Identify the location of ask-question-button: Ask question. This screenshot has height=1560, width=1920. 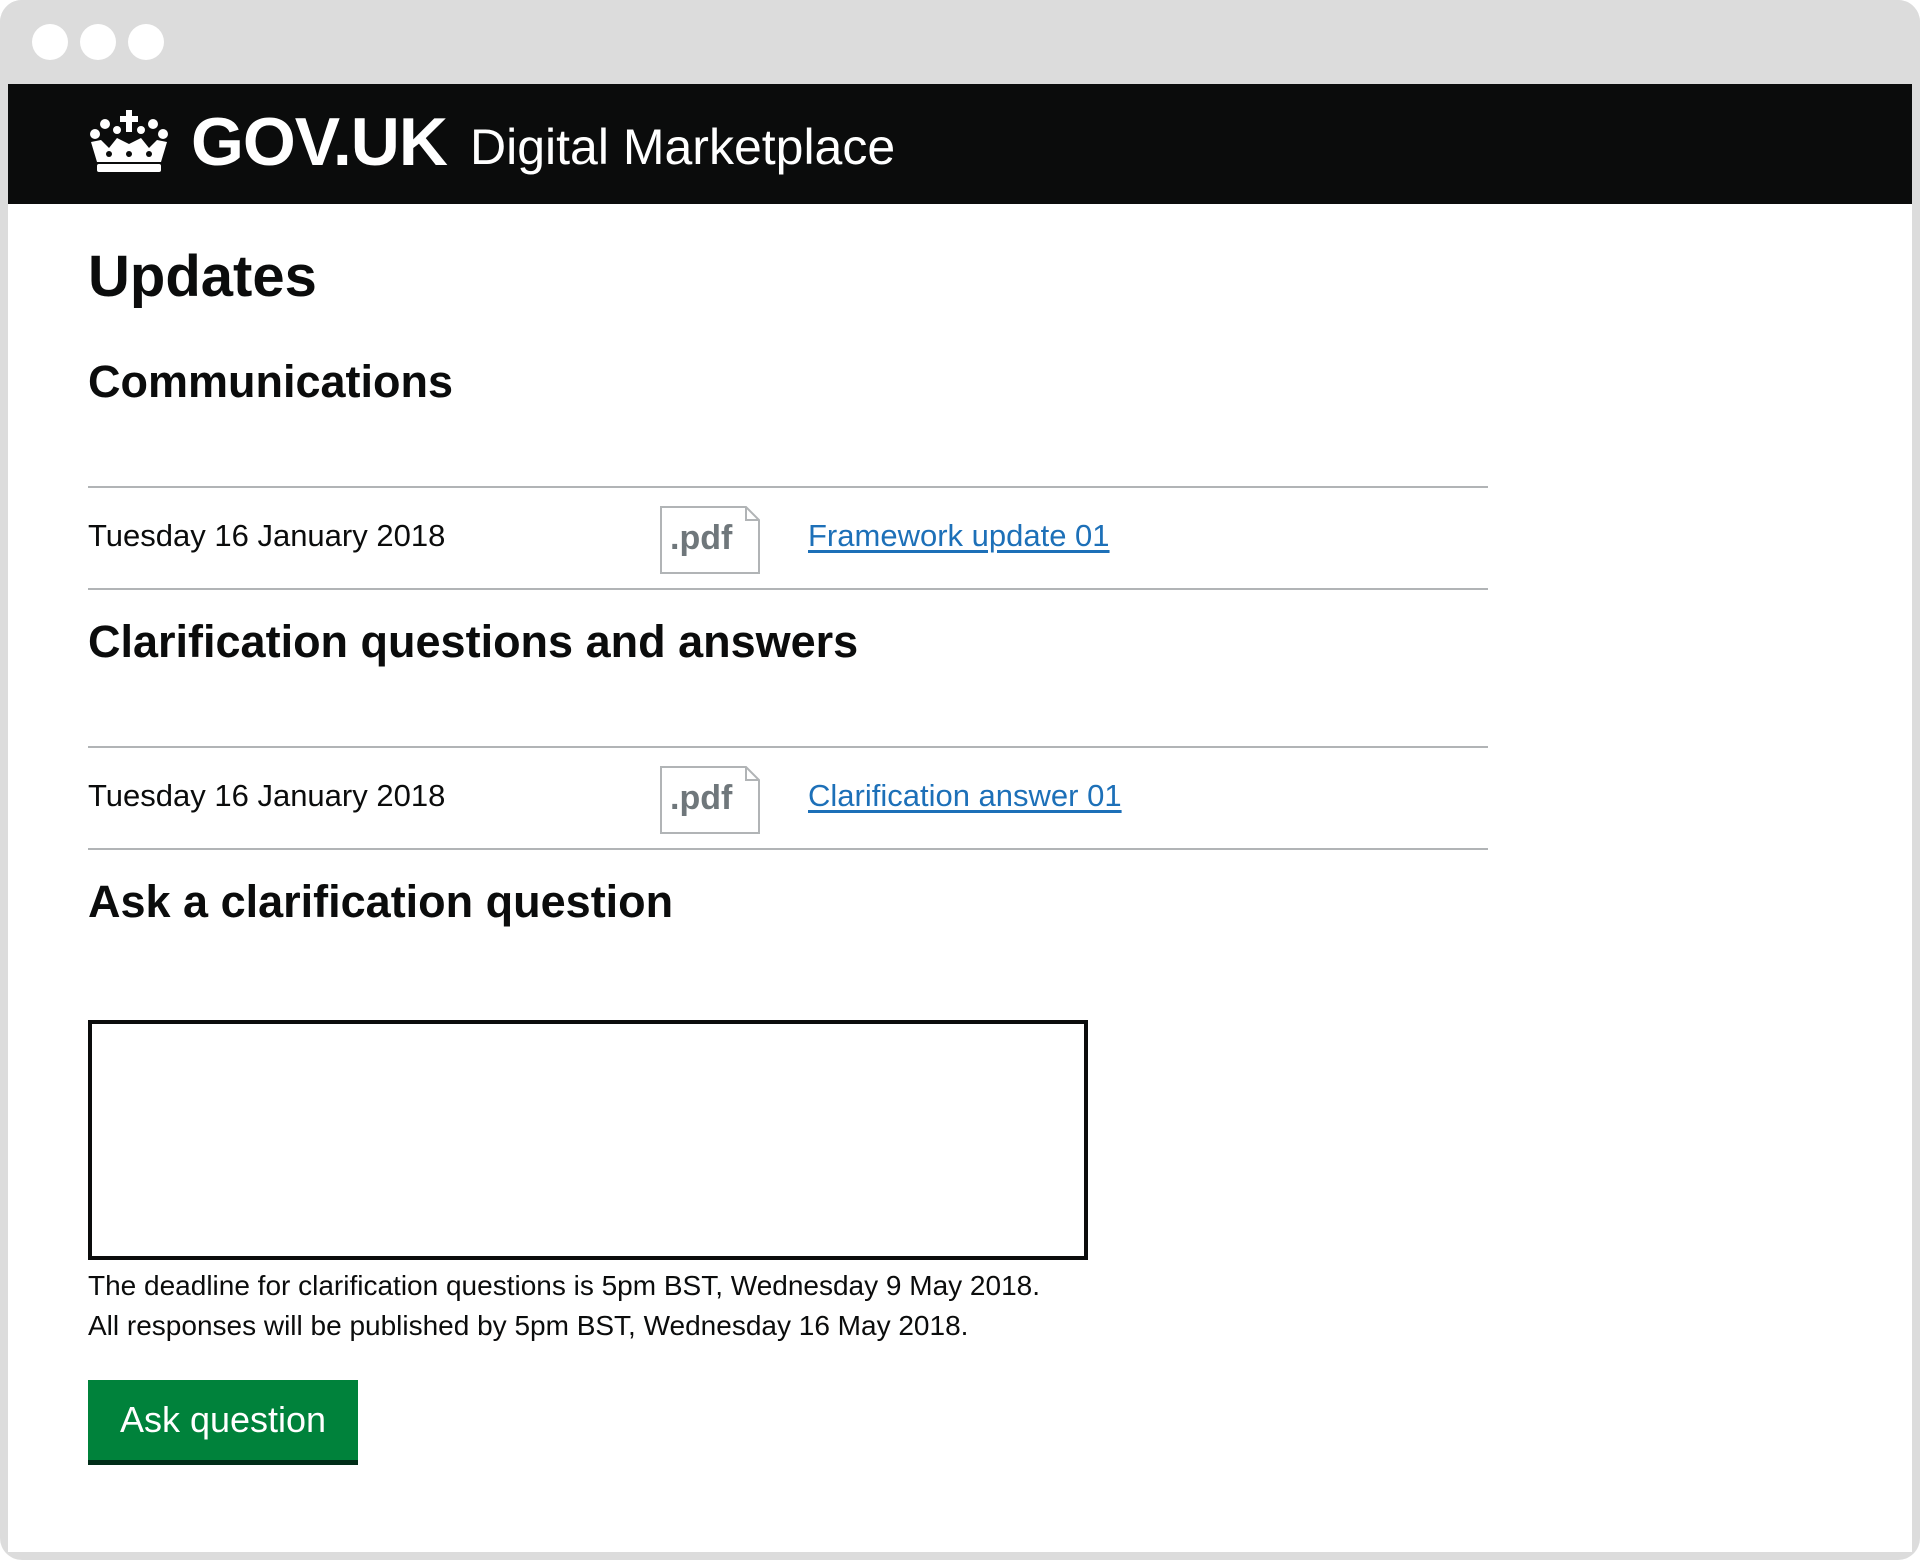
(223, 1420).